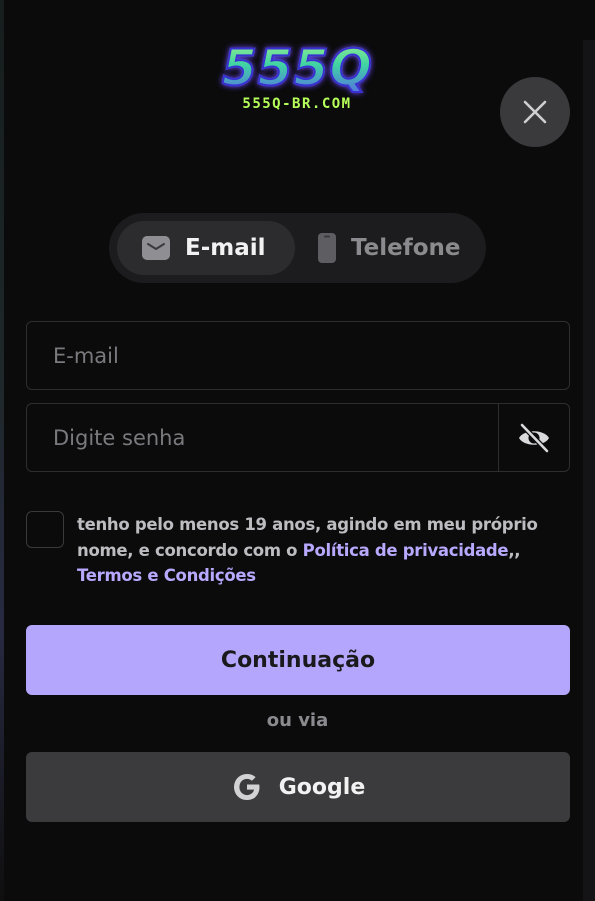 Image resolution: width=595 pixels, height=901 pixels. What do you see at coordinates (406, 248) in the screenshot?
I see `tab-phone-label: Telefone` at bounding box center [406, 248].